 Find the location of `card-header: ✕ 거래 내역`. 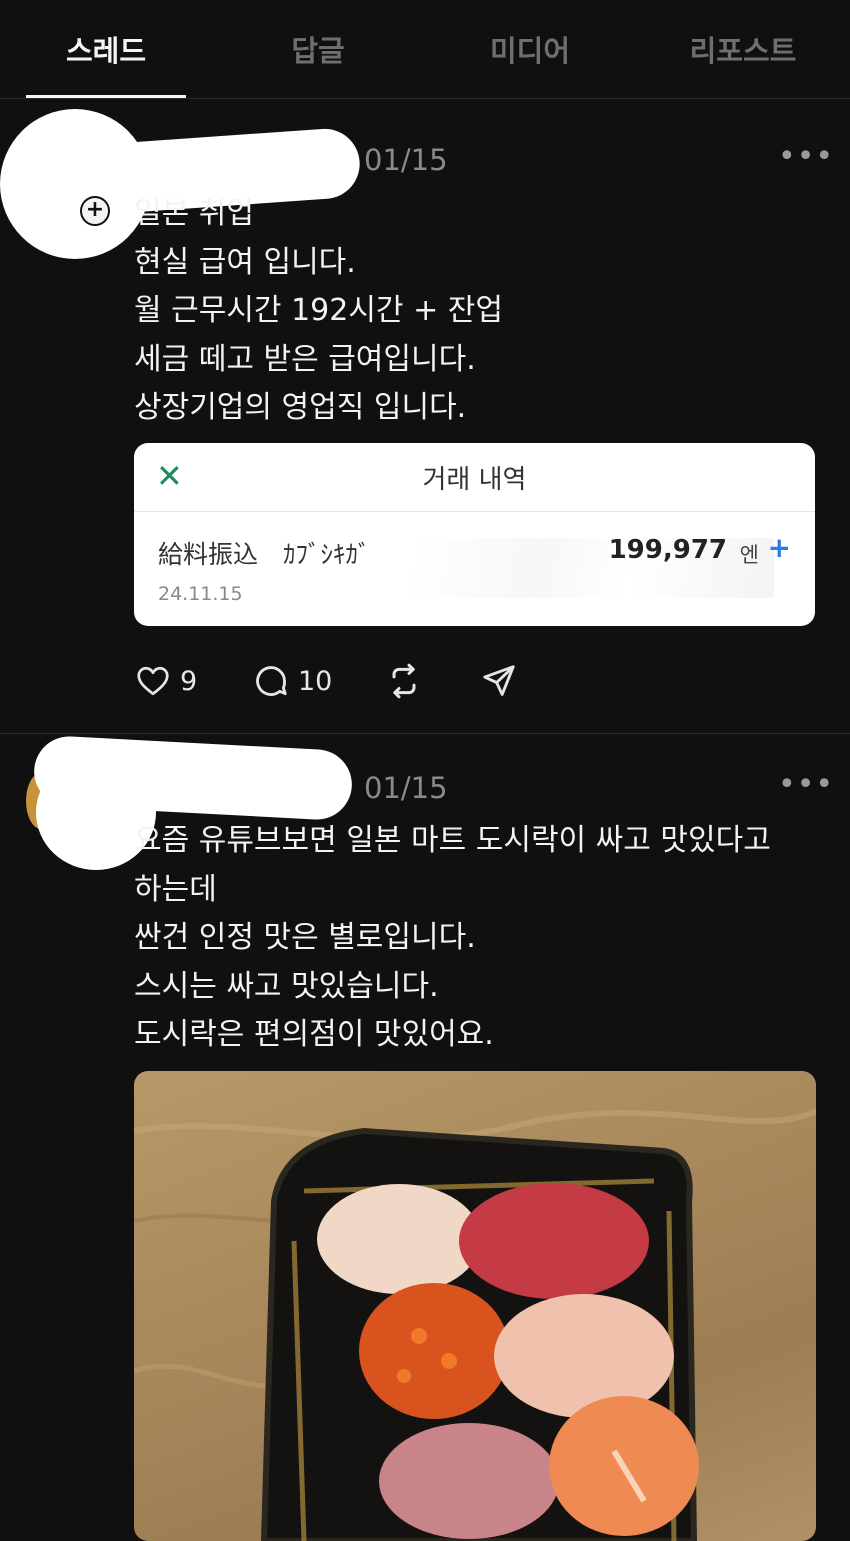

card-header: ✕ 거래 내역 is located at coordinates (474, 477).